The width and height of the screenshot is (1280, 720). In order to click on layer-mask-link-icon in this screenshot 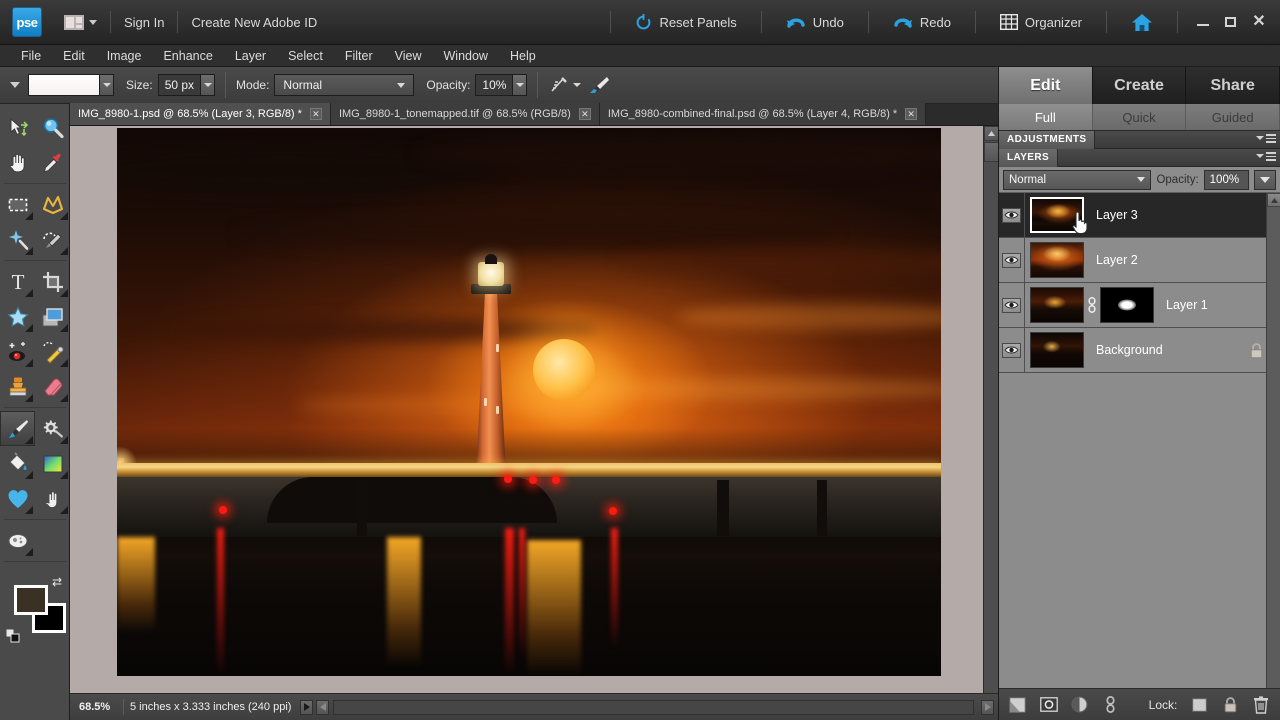, I will do `click(1092, 305)`.